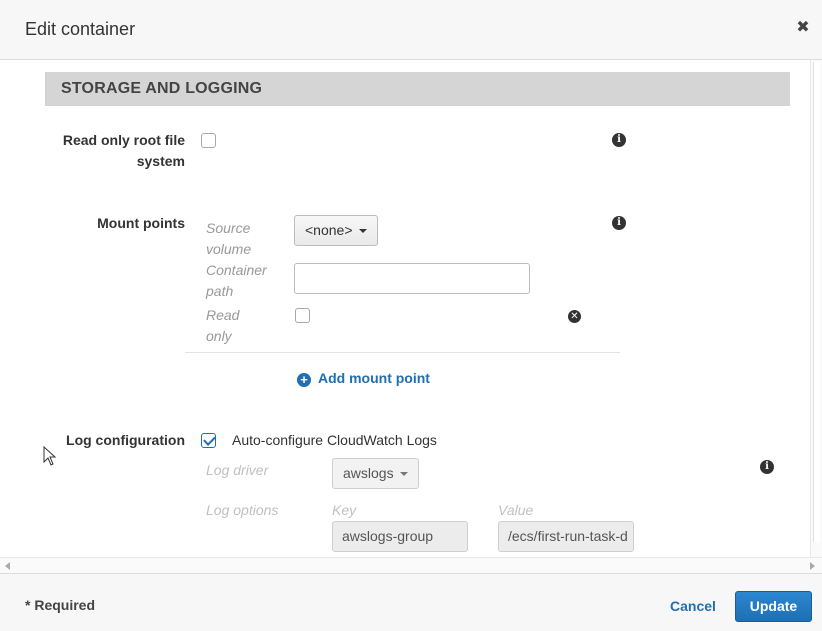 This screenshot has width=822, height=631. What do you see at coordinates (417, 89) in the screenshot?
I see `section-header: STORAGE AND LOGGING` at bounding box center [417, 89].